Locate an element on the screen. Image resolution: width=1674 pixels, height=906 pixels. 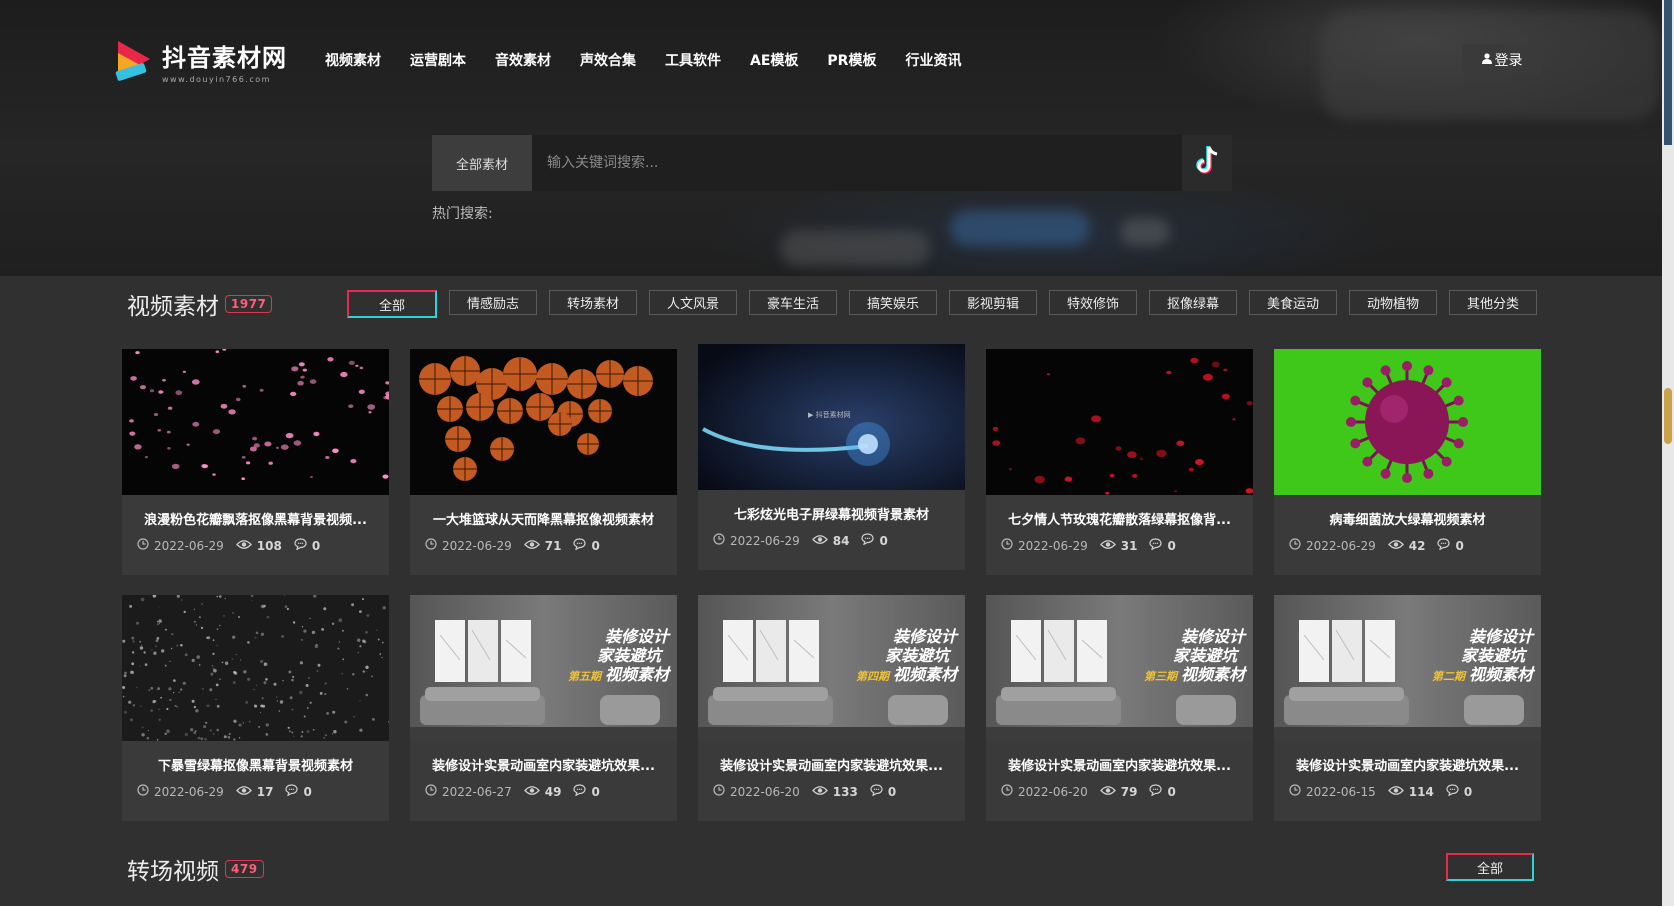
login-button: 登录 is located at coordinates (1502, 59).